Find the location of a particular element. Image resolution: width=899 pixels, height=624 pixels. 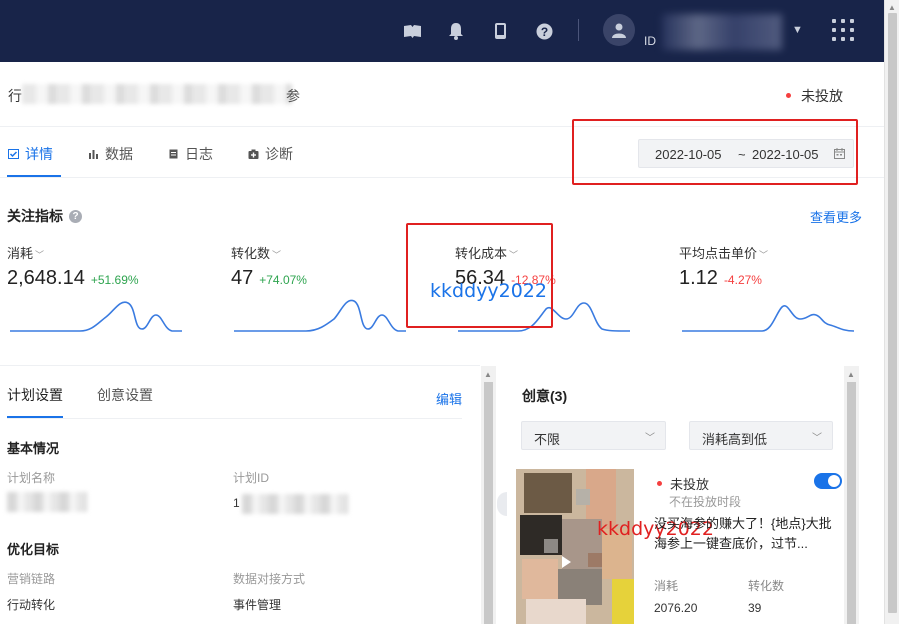

user-info: ID is located at coordinates (714, 32).